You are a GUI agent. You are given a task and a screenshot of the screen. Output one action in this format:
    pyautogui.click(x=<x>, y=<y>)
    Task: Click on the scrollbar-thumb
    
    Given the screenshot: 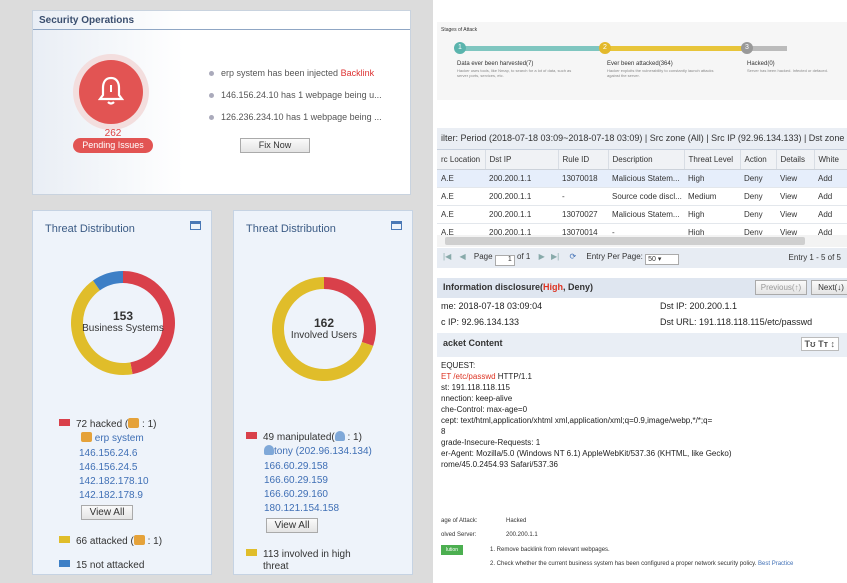 What is the action you would take?
    pyautogui.click(x=625, y=241)
    